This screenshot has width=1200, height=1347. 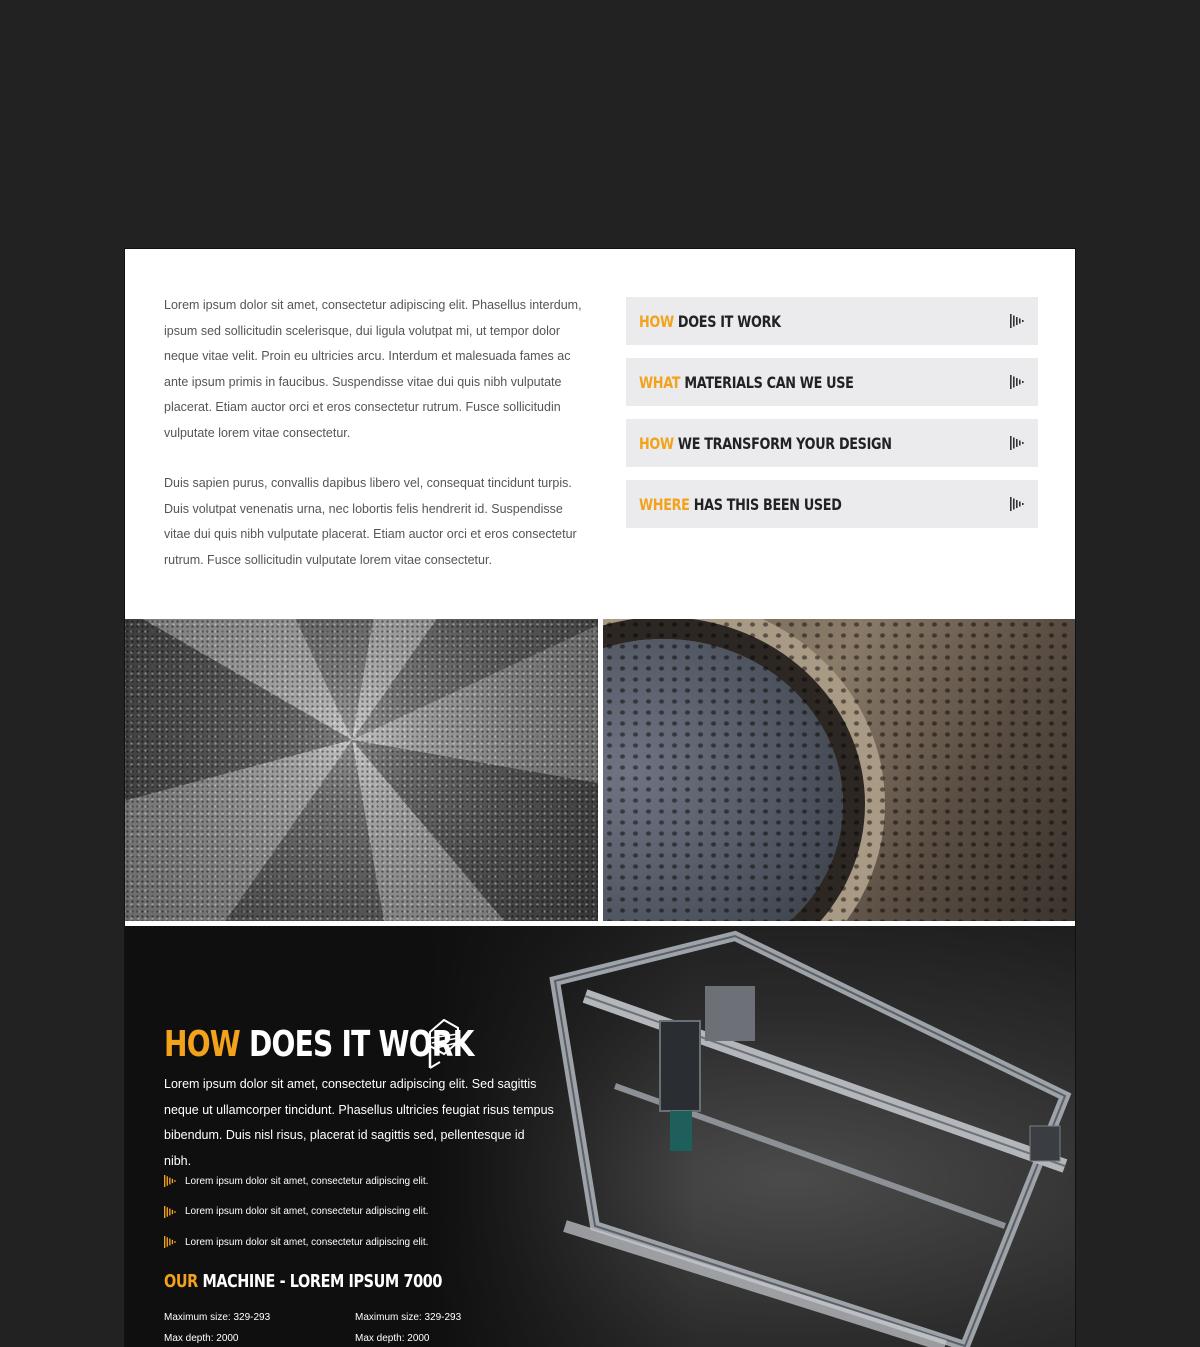 I want to click on accordion-item-where-used: WHERE HAS THIS BEEN USED, so click(x=832, y=504).